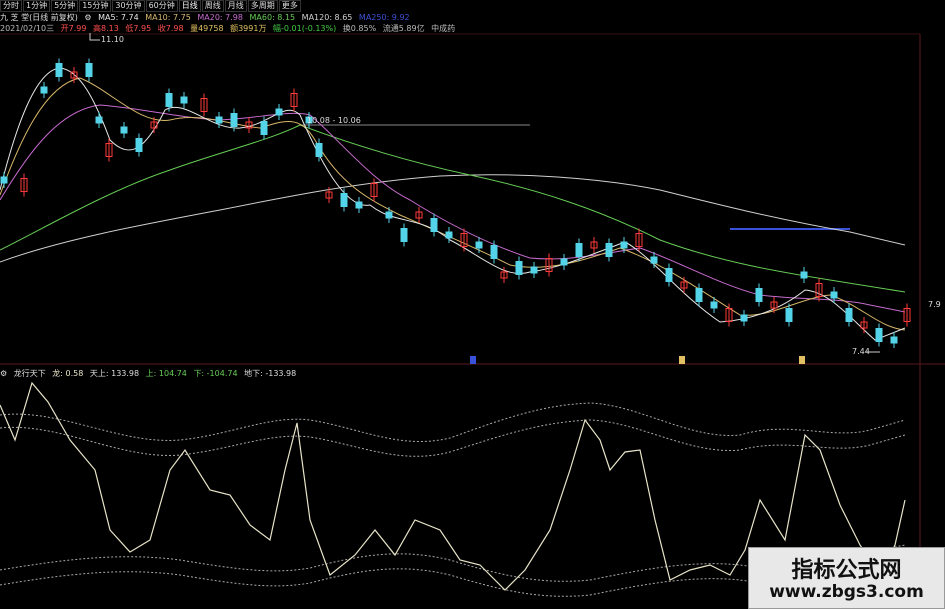 The height and width of the screenshot is (609, 945). Describe the element at coordinates (68, 373) in the screenshot. I see `dragon-value: 龙: 0.58` at that location.